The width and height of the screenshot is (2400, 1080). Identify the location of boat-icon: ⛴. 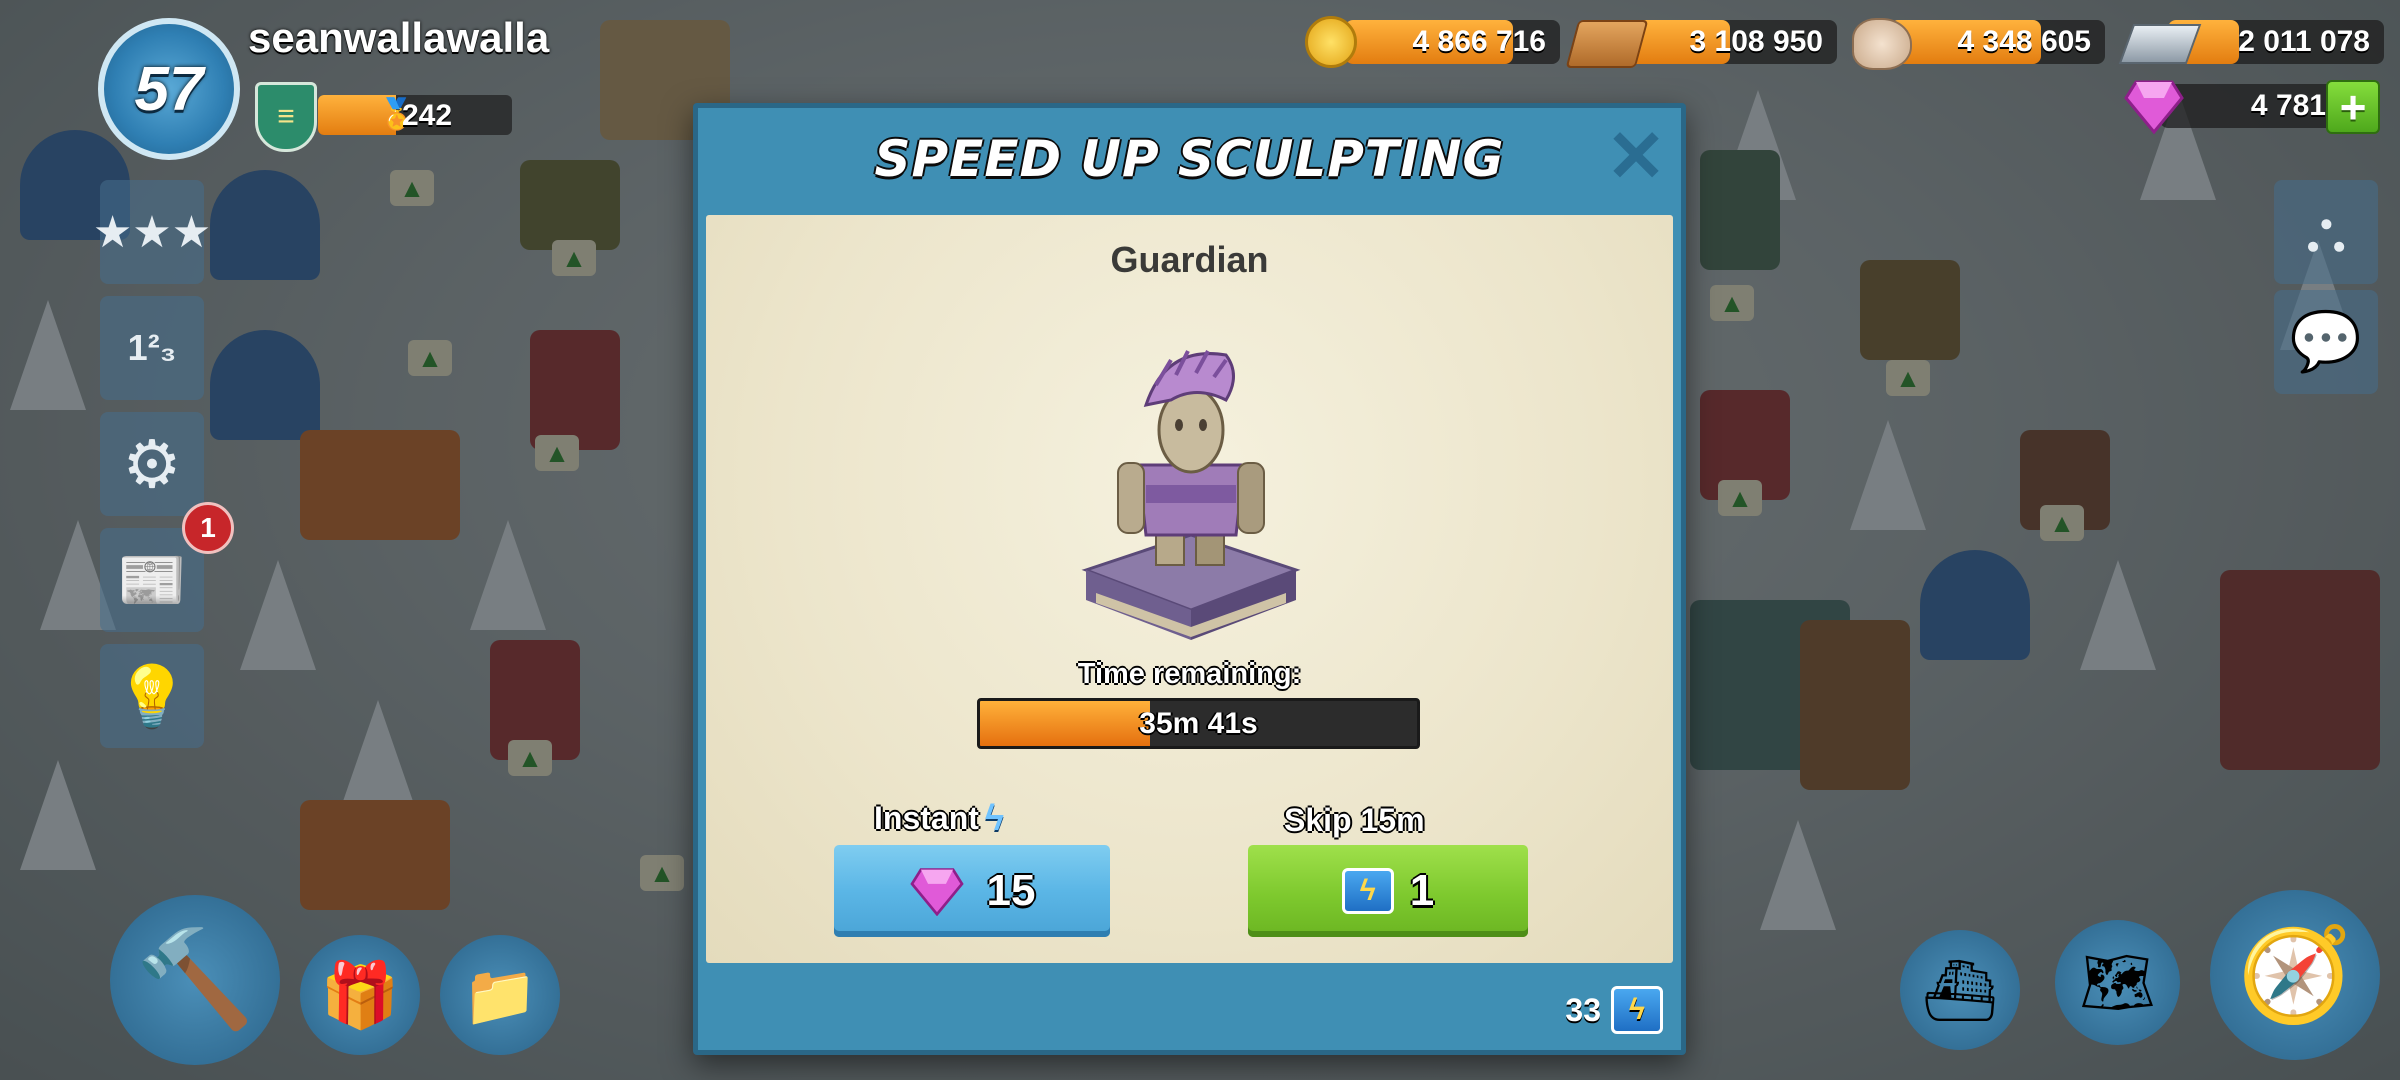
(1960, 990).